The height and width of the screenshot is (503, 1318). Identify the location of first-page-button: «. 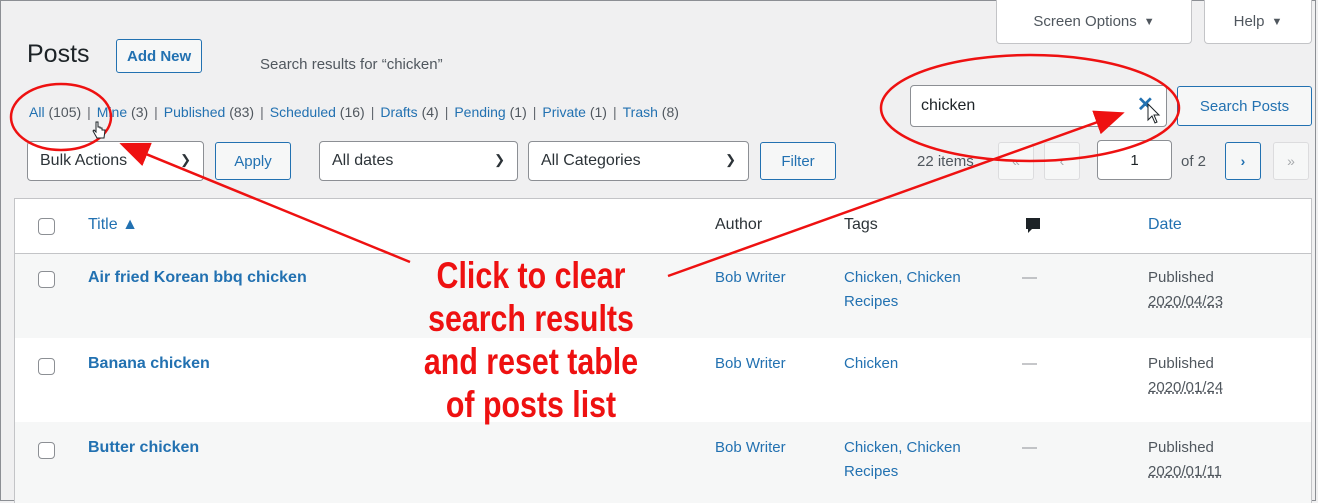
(1016, 161).